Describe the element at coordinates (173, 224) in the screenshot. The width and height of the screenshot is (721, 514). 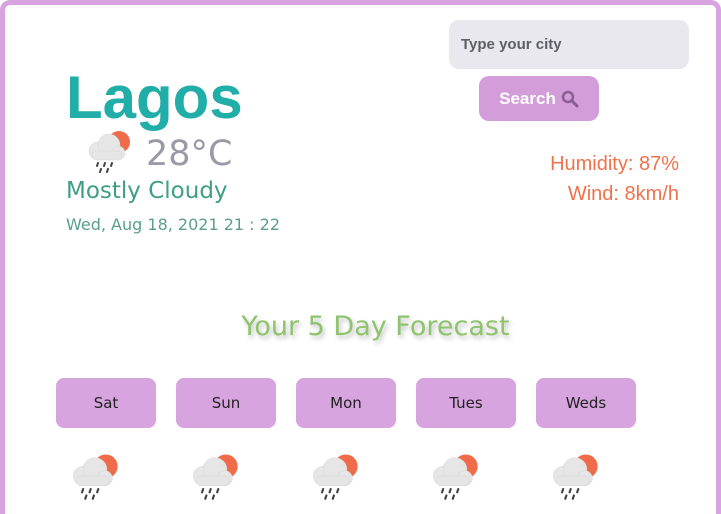
I see `date-time: Wed, Aug 18, 2021 21 : 22` at that location.